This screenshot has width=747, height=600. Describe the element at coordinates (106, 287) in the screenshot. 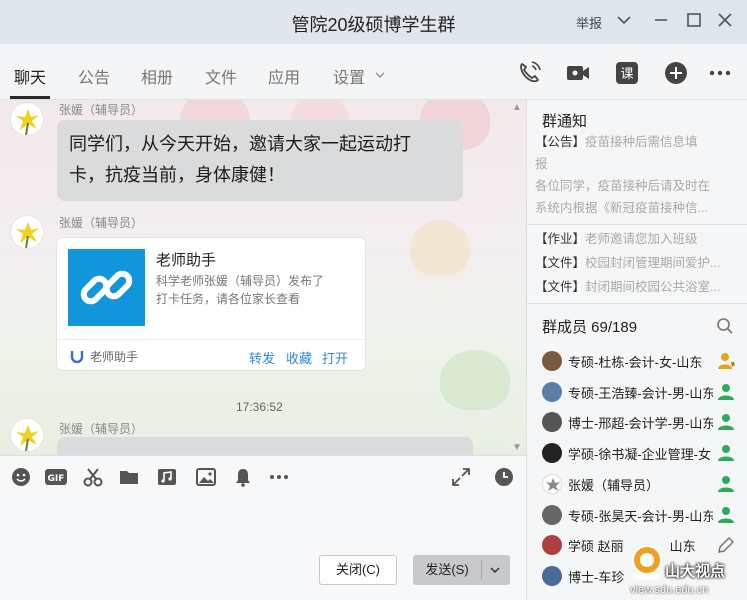

I see `link-icon` at that location.